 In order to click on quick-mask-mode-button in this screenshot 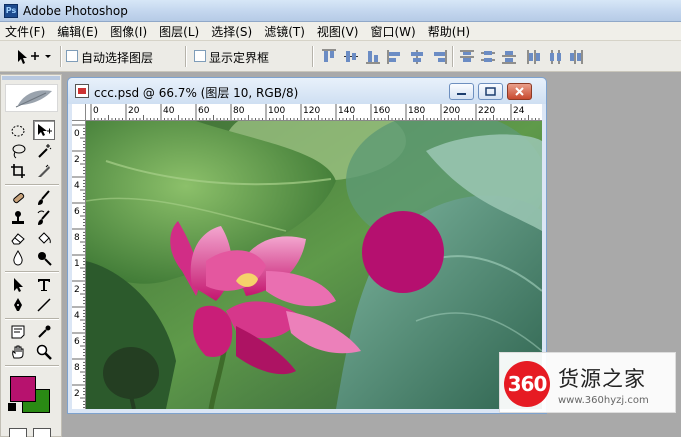, I will do `click(42, 432)`.